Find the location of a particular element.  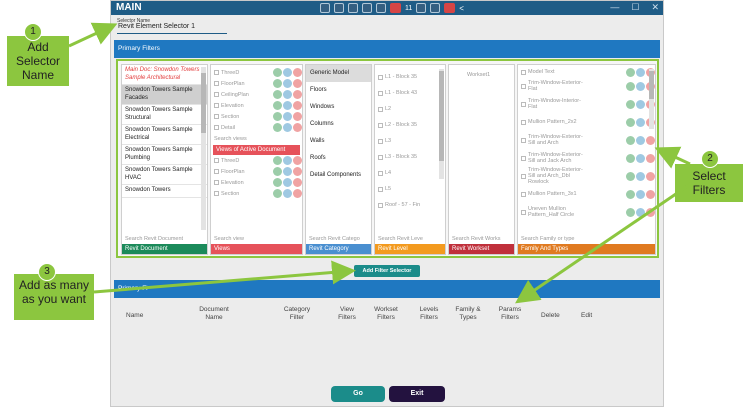

document-search: Search Revit Document is located at coordinates (154, 239).